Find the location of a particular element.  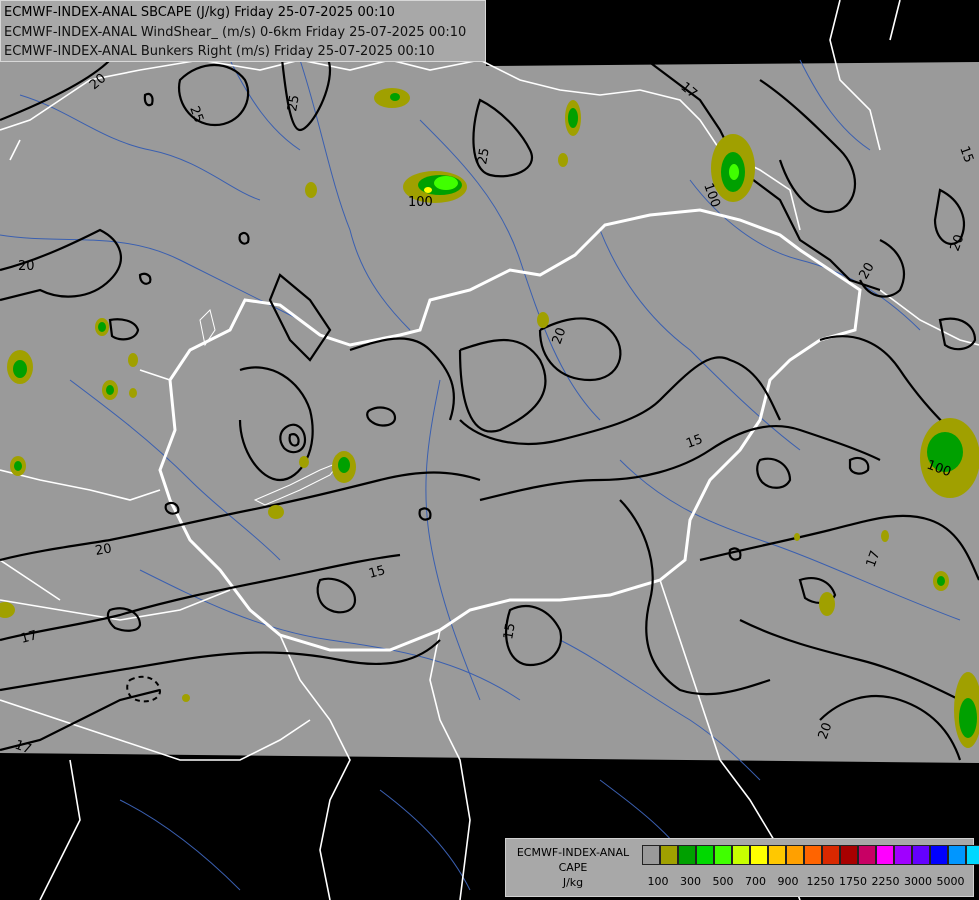

contour-label: 100 is located at coordinates (420, 202).